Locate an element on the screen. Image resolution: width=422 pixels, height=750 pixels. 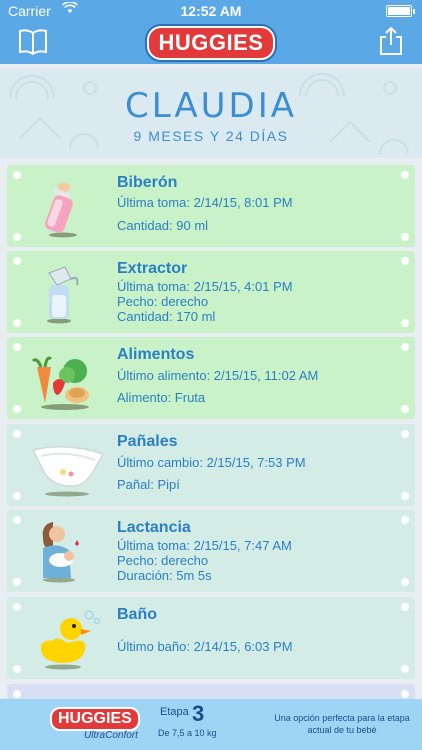
logo-text: HUGGIES is located at coordinates (211, 43).